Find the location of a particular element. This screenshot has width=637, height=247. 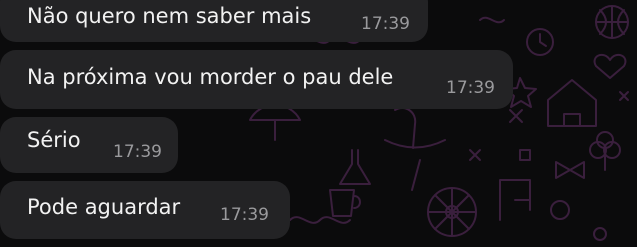

cross-doodle-icon is located at coordinates (516, 116).